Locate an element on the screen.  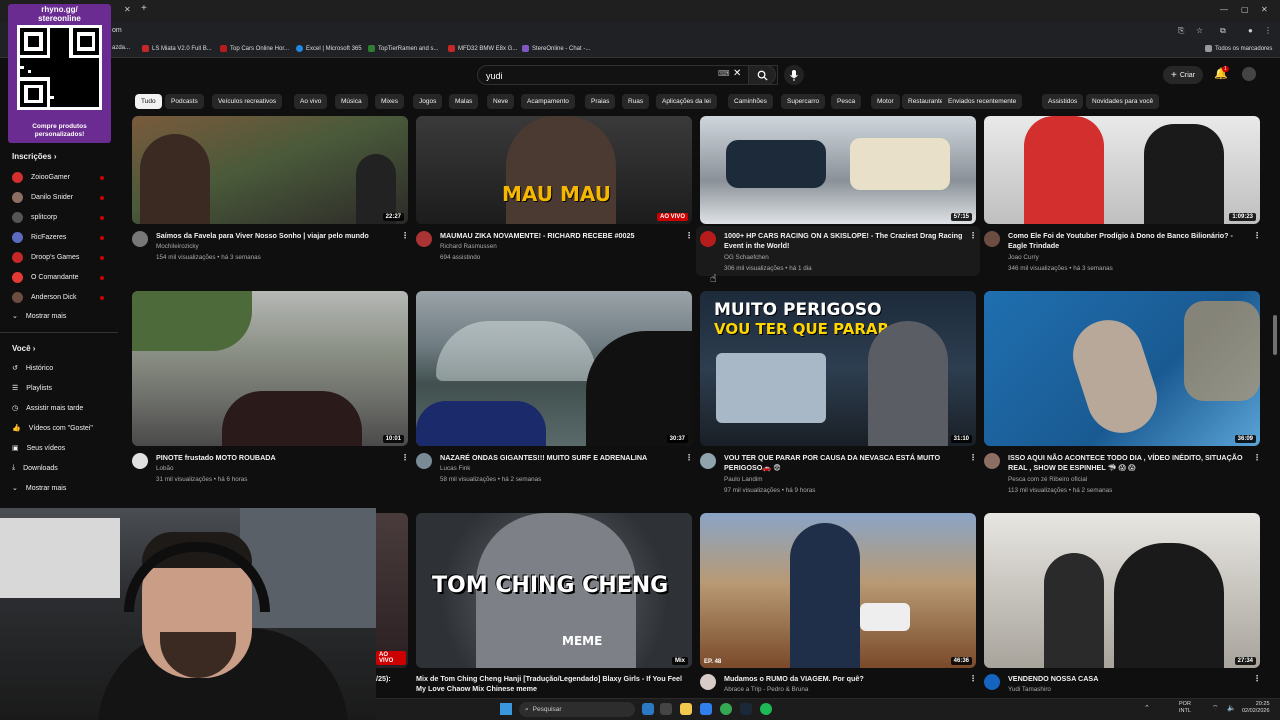
windows-start-icon is located at coordinates (506, 709).